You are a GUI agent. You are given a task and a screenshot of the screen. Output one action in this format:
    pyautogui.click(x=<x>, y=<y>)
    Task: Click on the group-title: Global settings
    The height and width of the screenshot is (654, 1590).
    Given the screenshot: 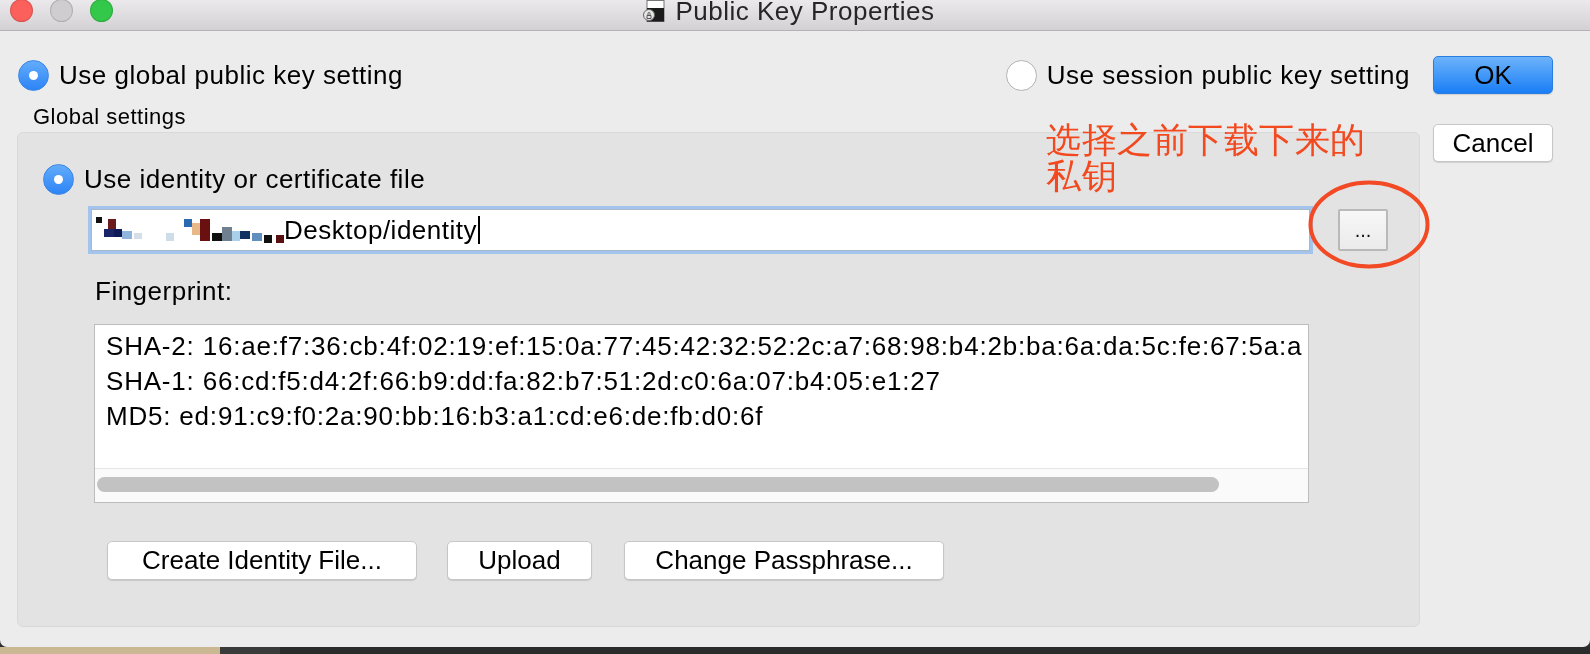 What is the action you would take?
    pyautogui.click(x=110, y=117)
    